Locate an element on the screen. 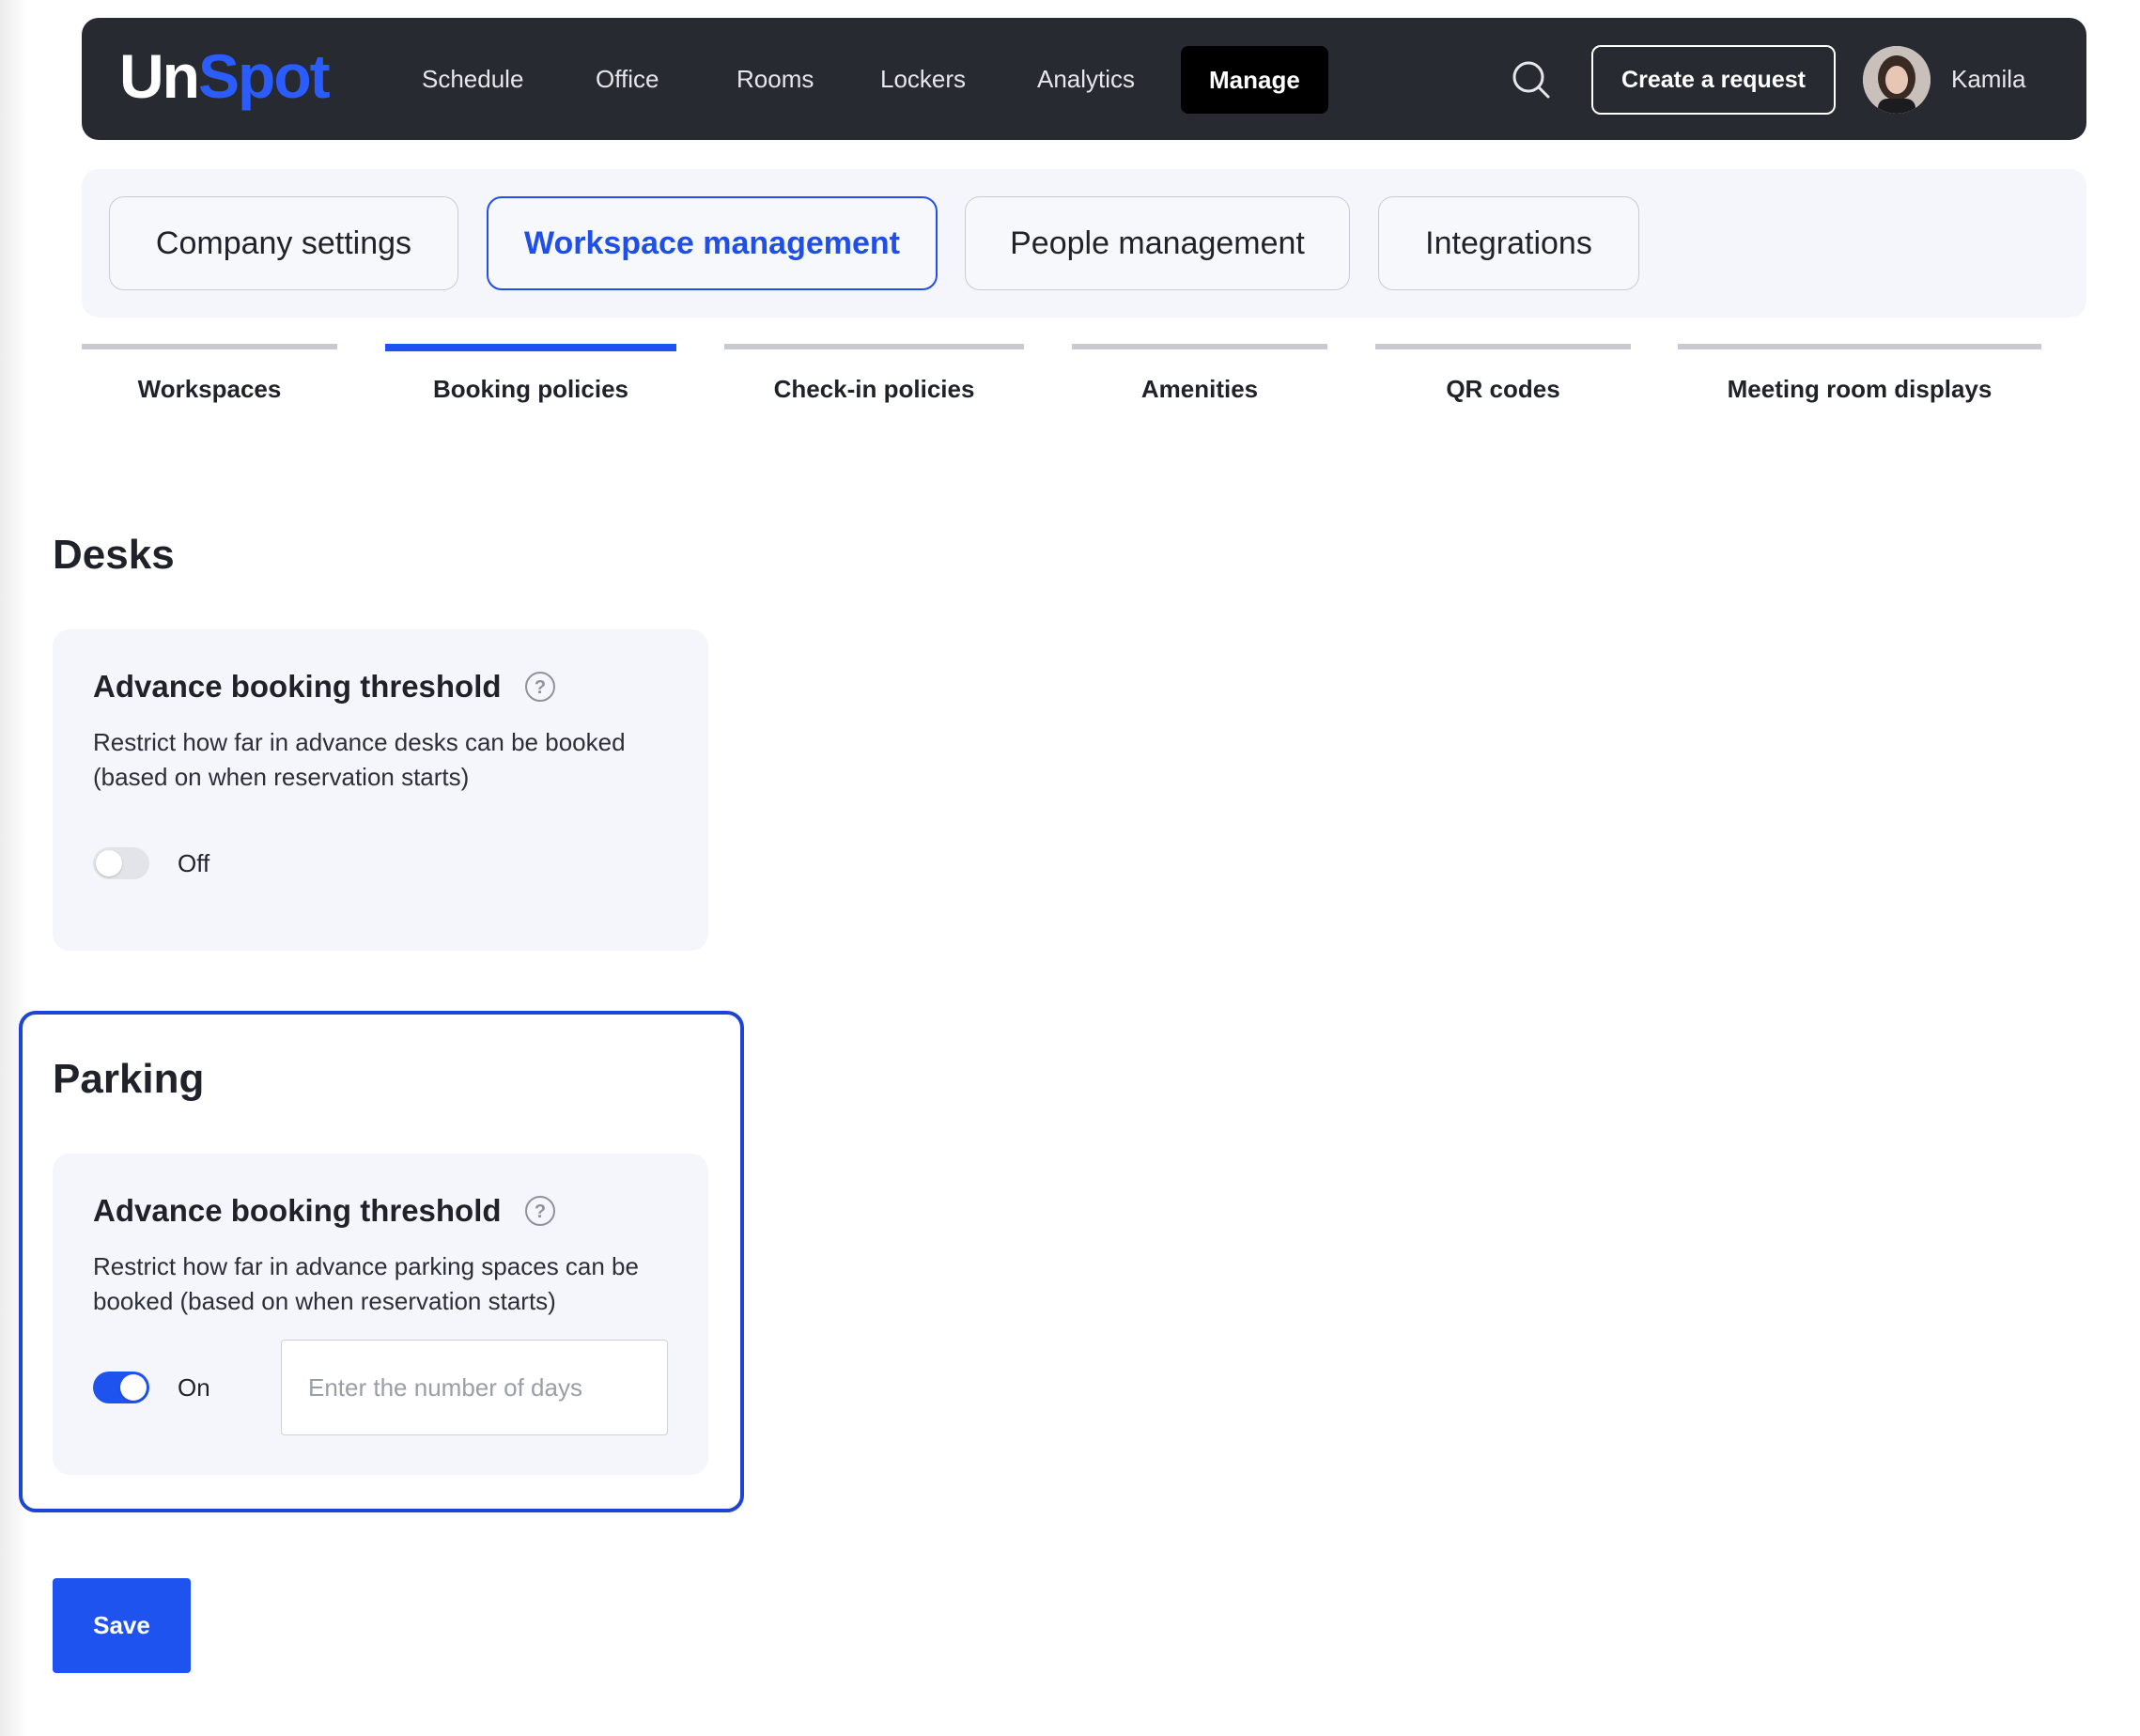 This screenshot has width=2140, height=1736. subtab-workspaces: Workspaces is located at coordinates (210, 377).